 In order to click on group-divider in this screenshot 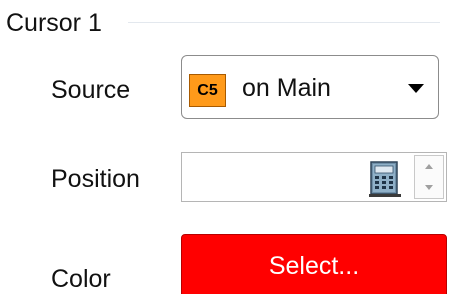, I will do `click(284, 22)`.